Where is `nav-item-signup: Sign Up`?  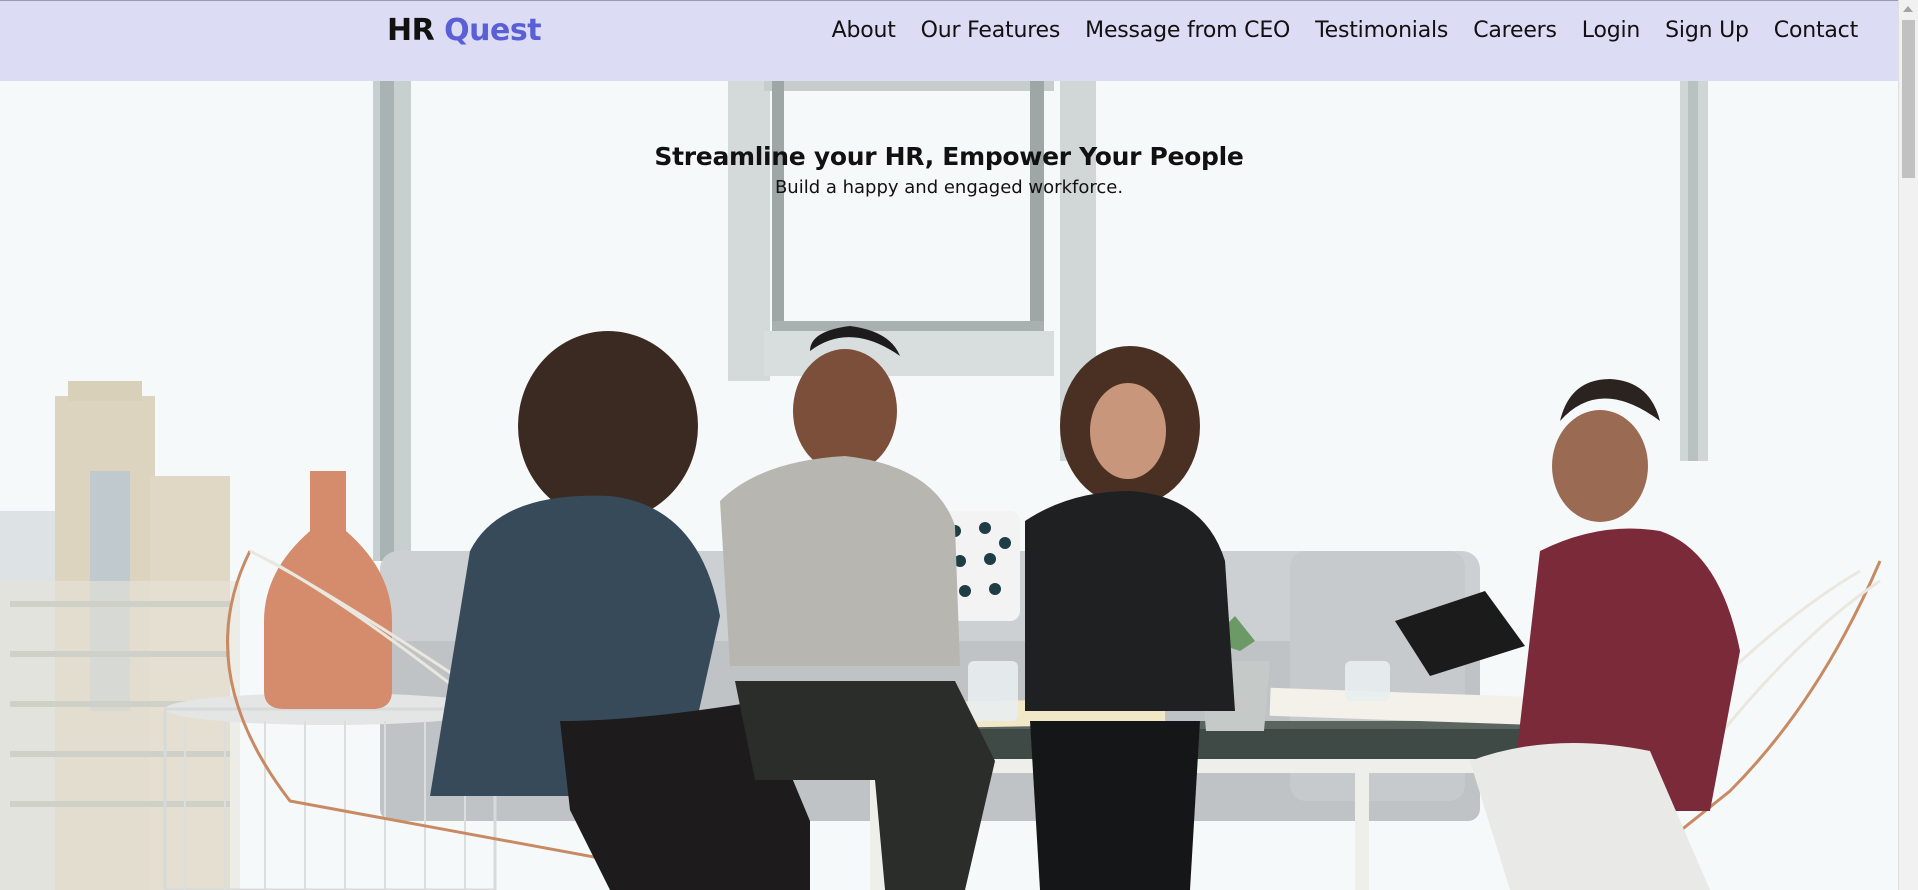
nav-item-signup: Sign Up is located at coordinates (1707, 30).